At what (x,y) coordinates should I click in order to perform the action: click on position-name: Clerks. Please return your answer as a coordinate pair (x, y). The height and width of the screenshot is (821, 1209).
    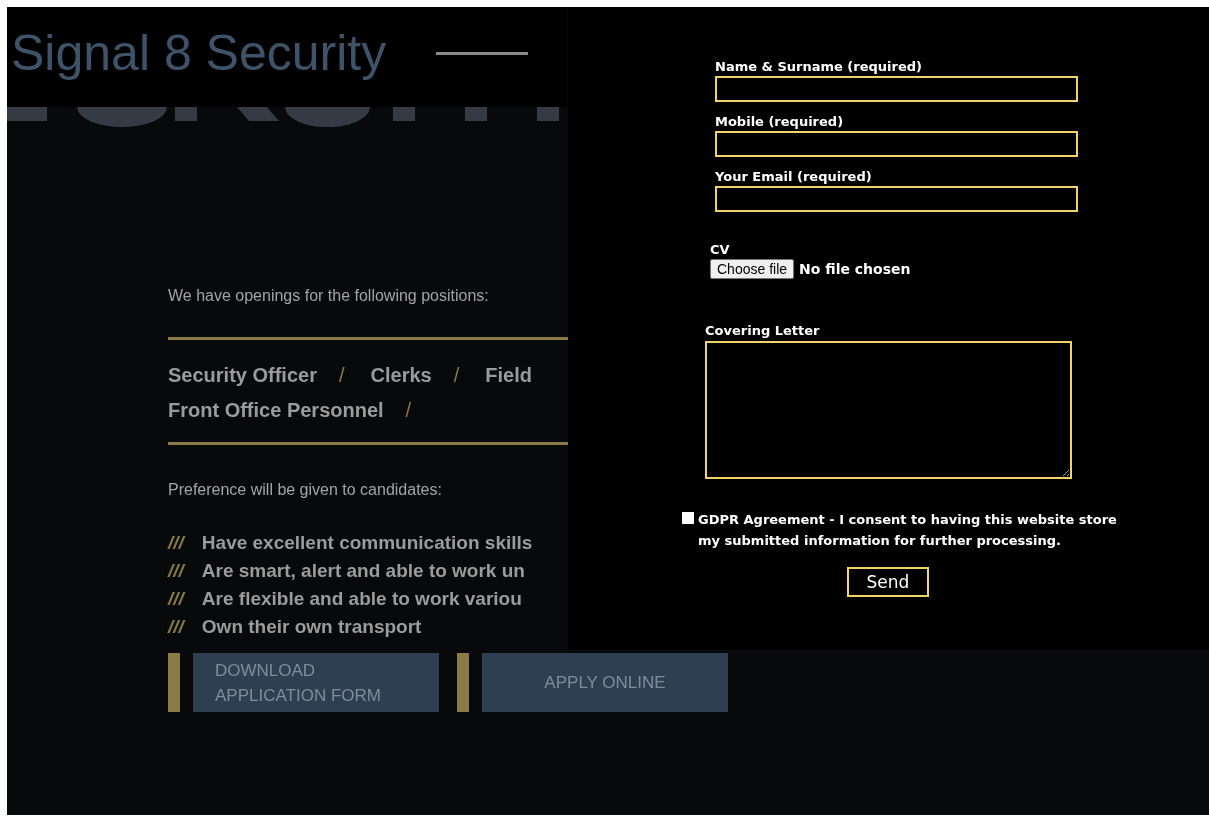
    Looking at the image, I should click on (401, 375).